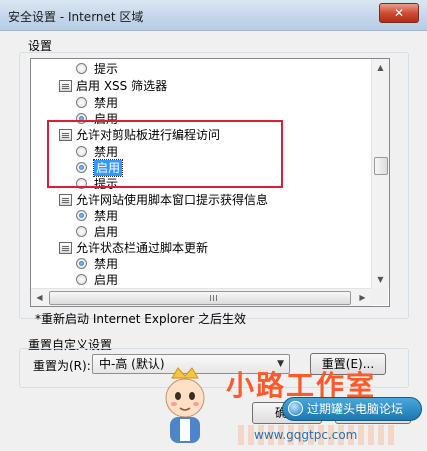 This screenshot has width=427, height=451. I want to click on horizontal-scroll-thumb, so click(200, 298).